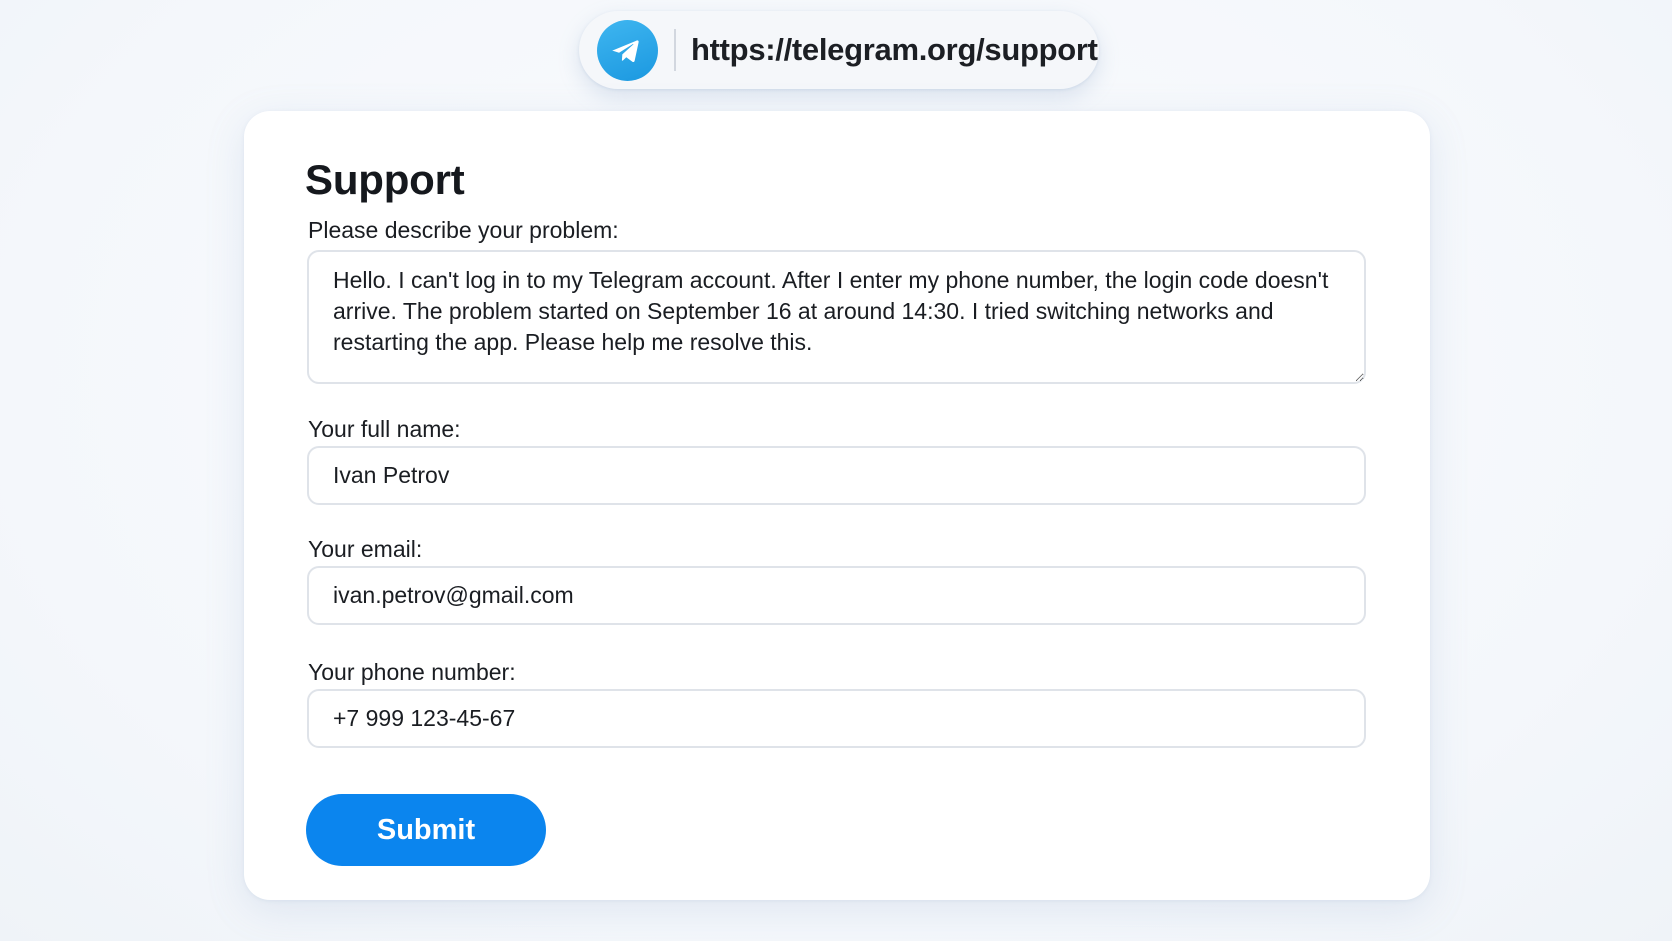 This screenshot has height=941, width=1672. Describe the element at coordinates (836, 475) in the screenshot. I see `full-name-input` at that location.